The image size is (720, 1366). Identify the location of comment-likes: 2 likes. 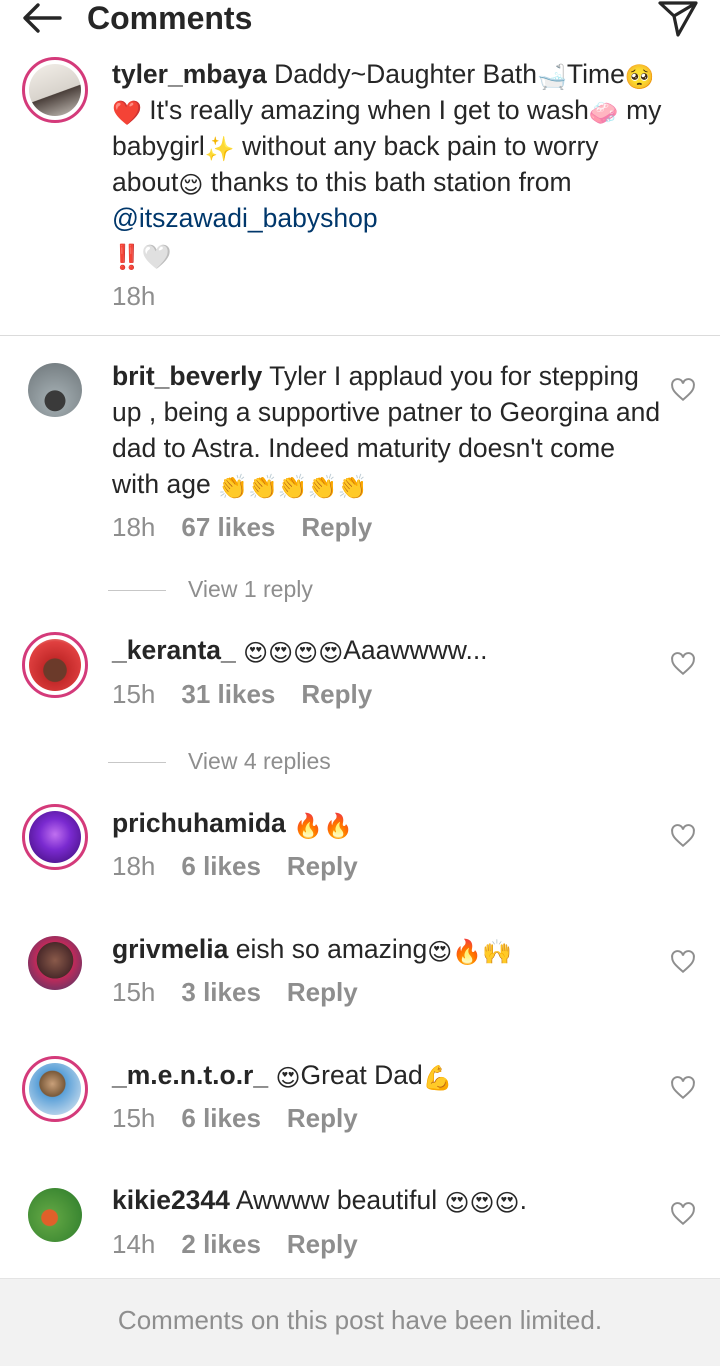
(221, 1244).